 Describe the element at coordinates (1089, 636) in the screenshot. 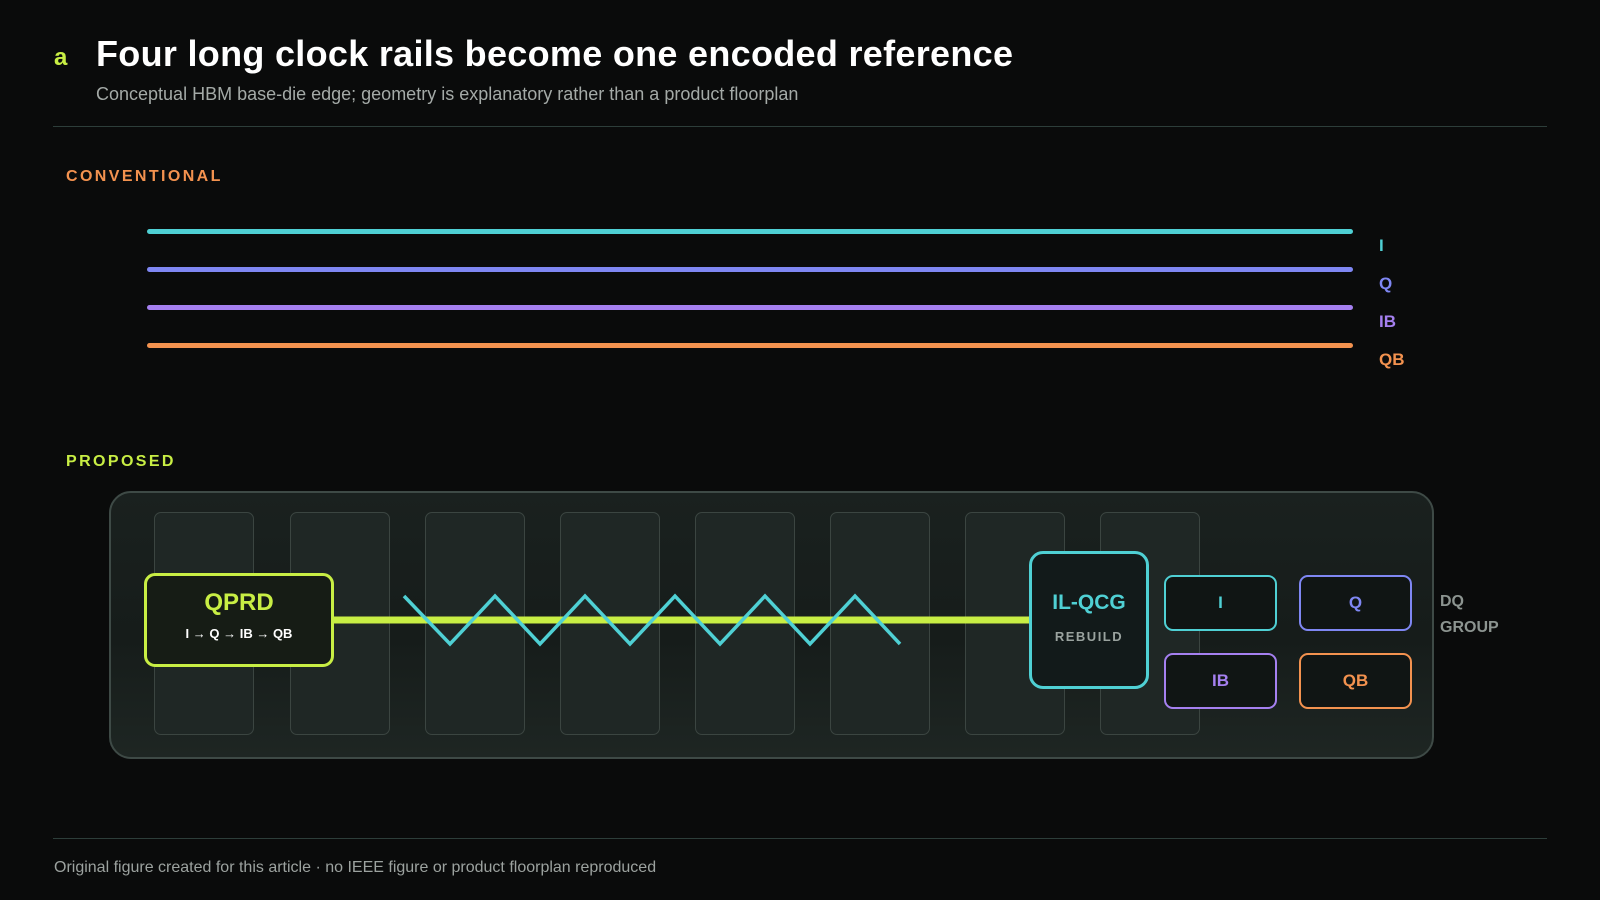

I see `ilqcg-subtitle: REBUILD` at that location.